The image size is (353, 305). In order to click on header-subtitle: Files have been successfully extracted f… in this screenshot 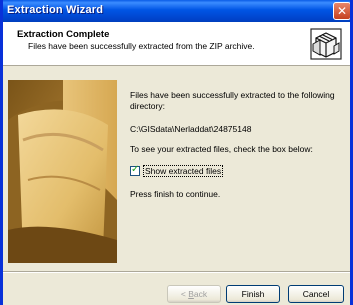, I will do `click(141, 46)`.